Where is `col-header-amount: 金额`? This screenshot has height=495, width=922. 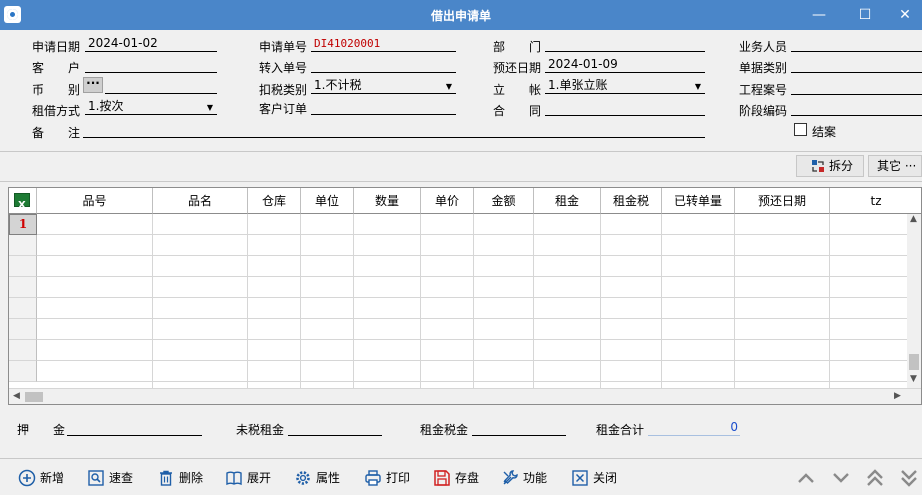
col-header-amount: 金额 is located at coordinates (504, 201).